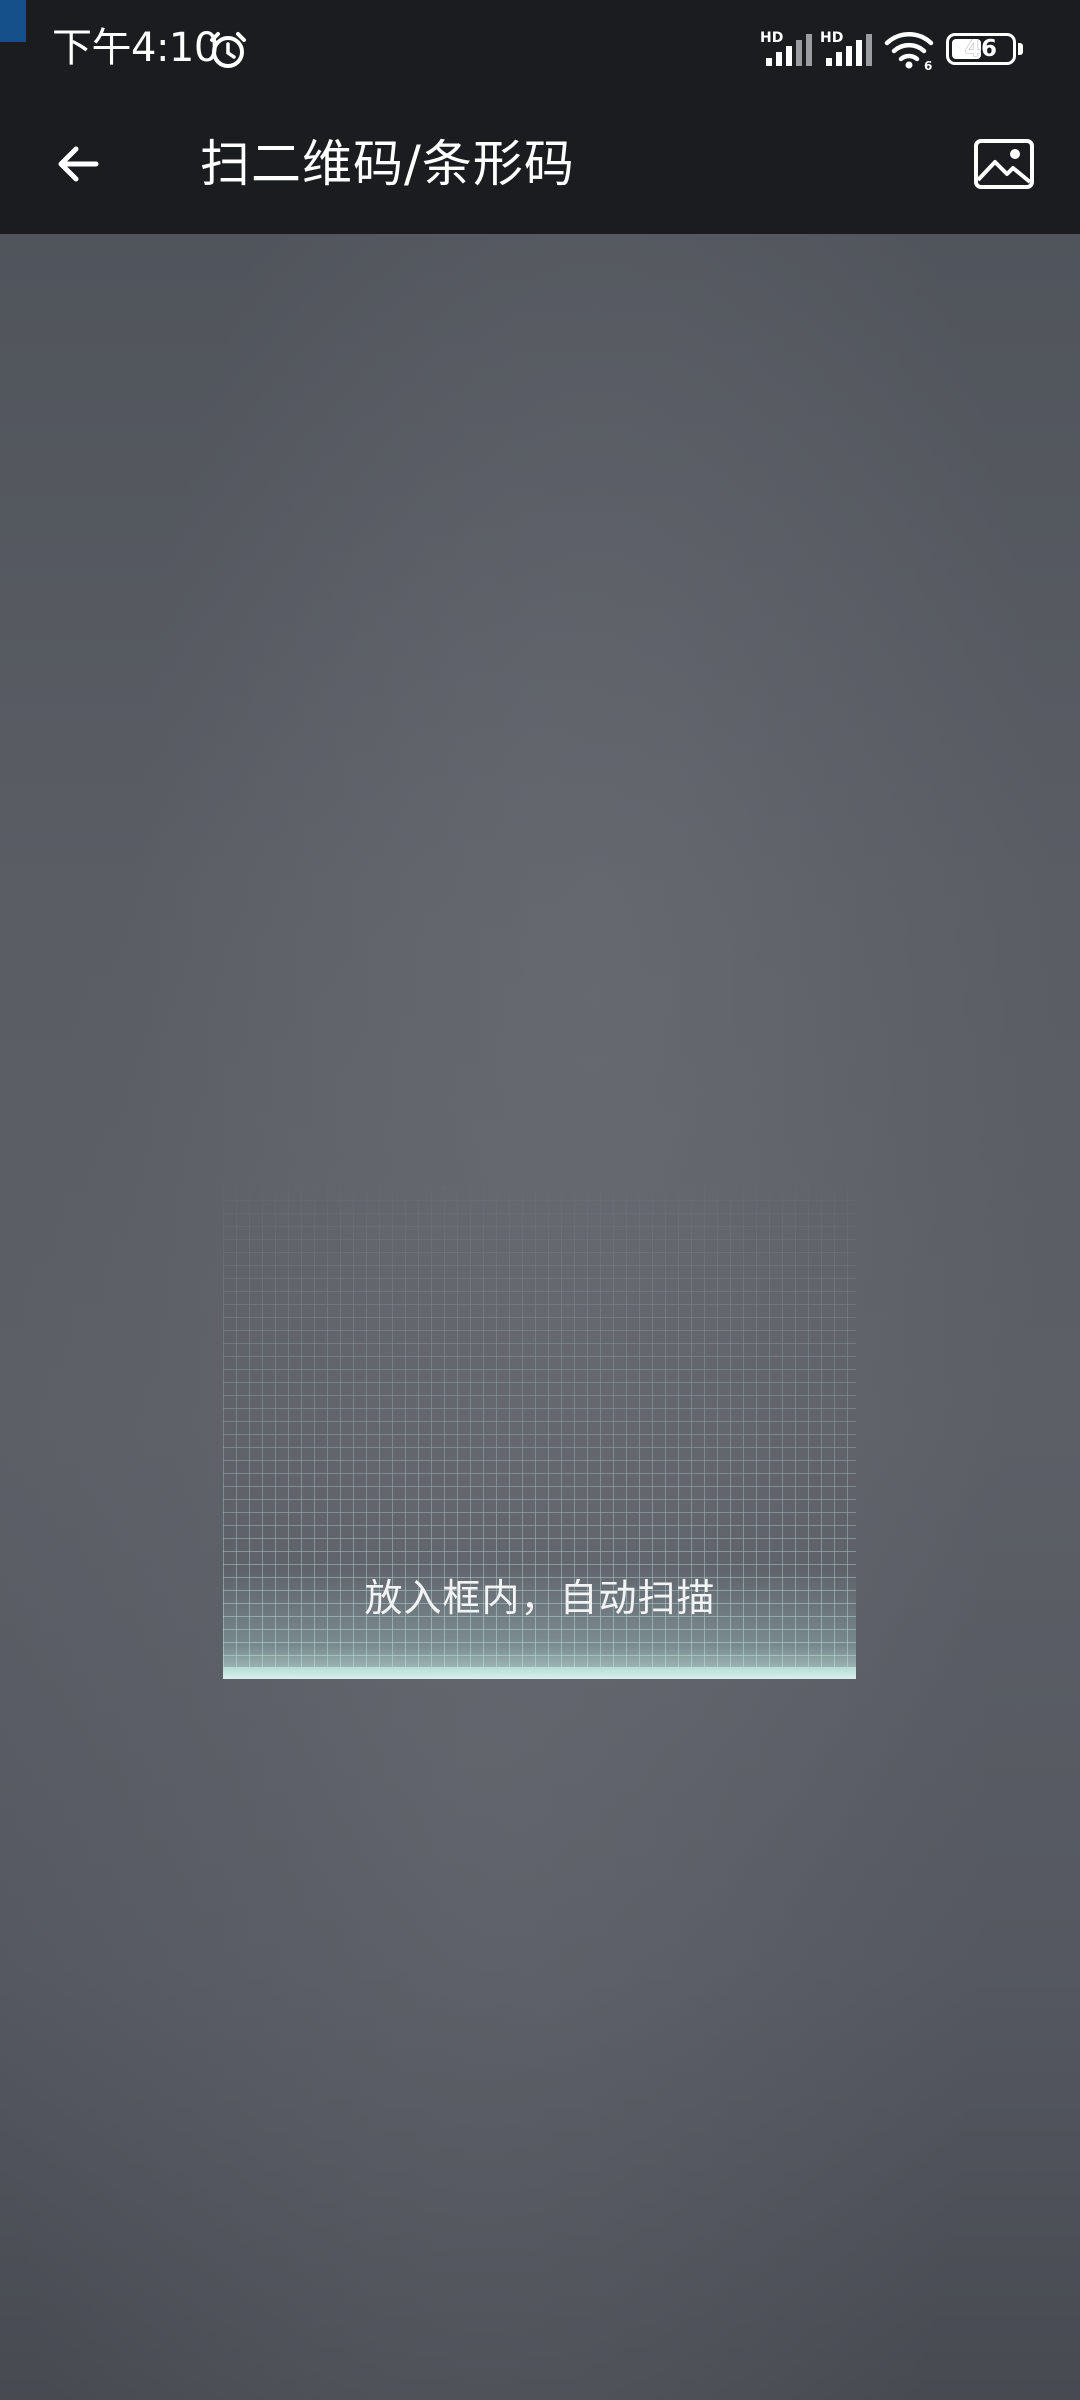  Describe the element at coordinates (540, 1598) in the screenshot. I see `scan-hint: 放入框内，自动扫描` at that location.